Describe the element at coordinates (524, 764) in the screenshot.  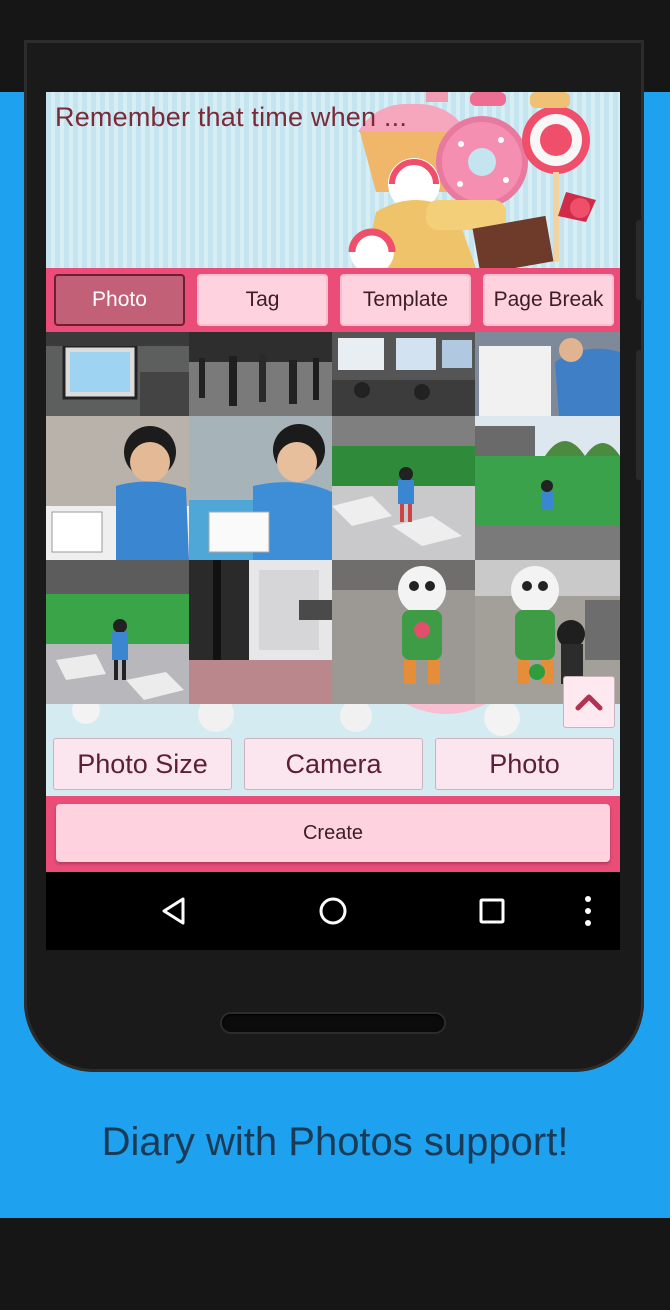
I see `add-photo-button: Photo` at that location.